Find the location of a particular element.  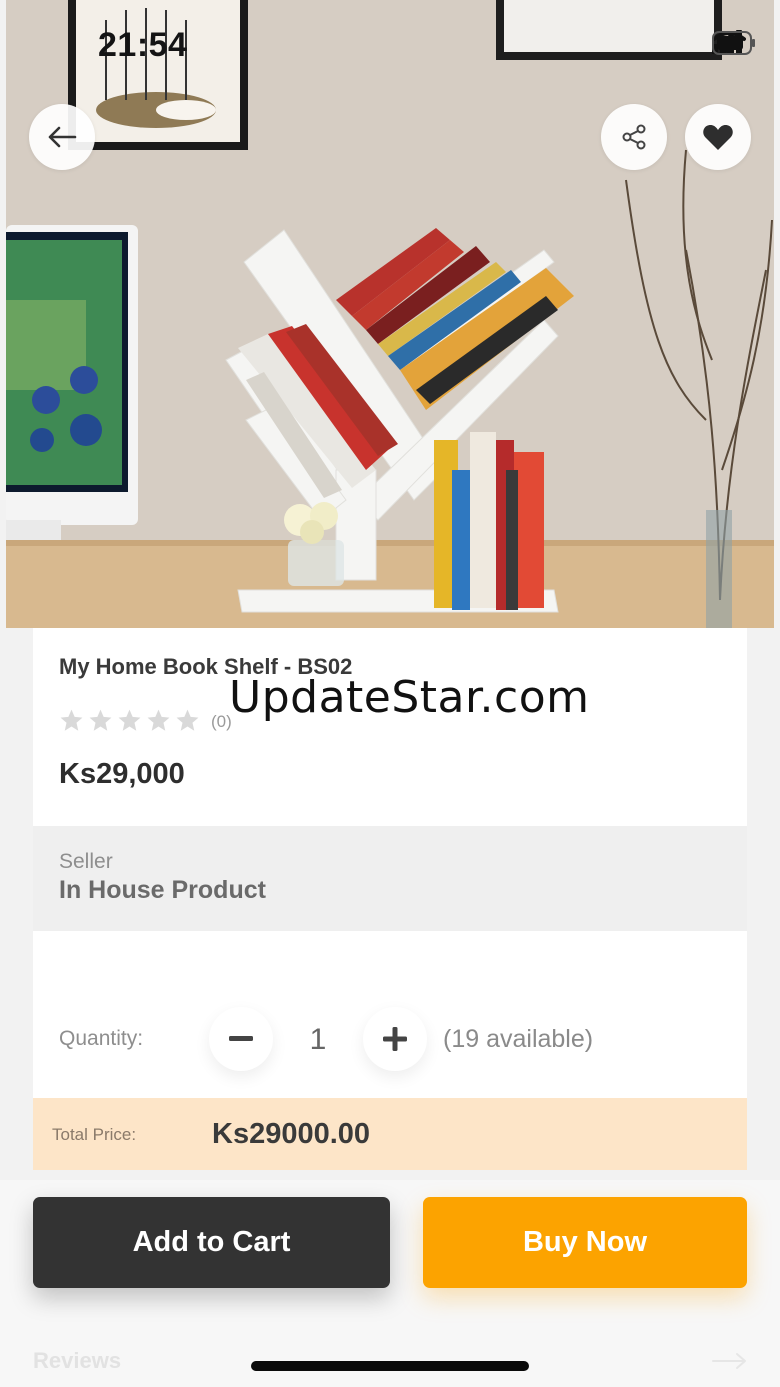

back-button is located at coordinates (62, 137).